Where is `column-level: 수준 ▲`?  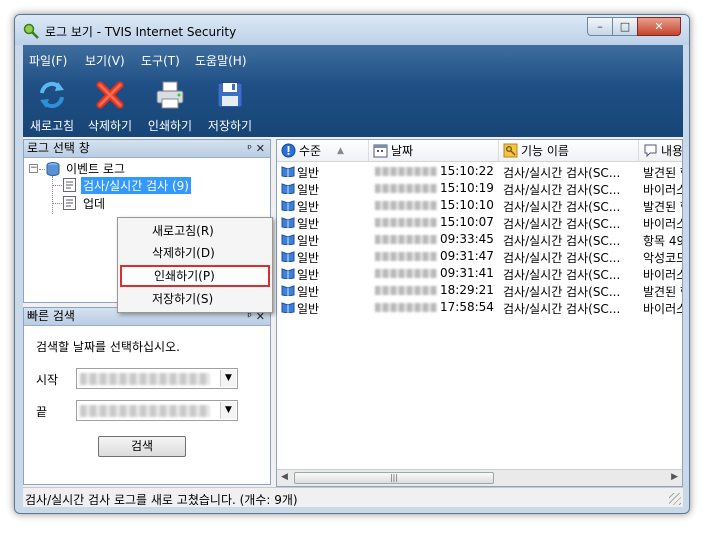
column-level: 수준 ▲ is located at coordinates (323, 151).